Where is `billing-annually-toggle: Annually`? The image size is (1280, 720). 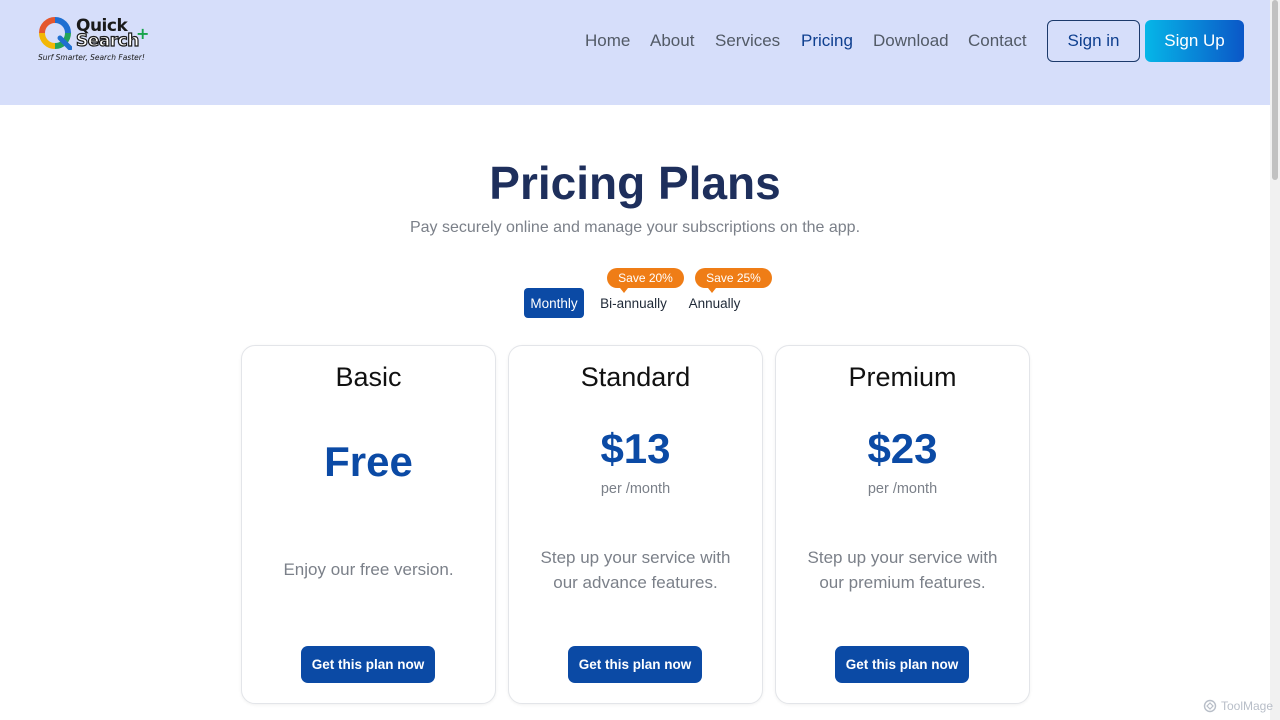 billing-annually-toggle: Annually is located at coordinates (714, 303).